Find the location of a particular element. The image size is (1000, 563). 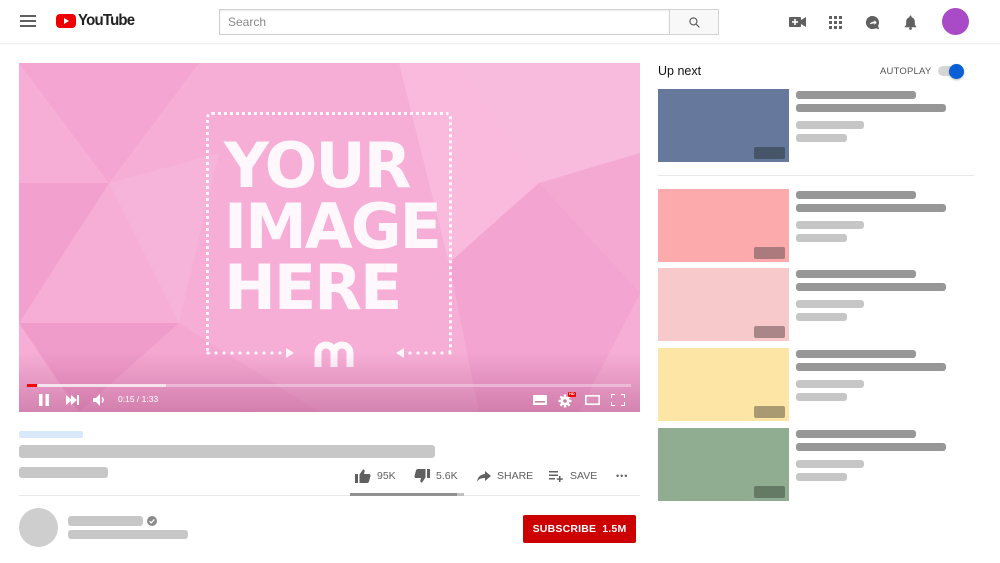

share-icon is located at coordinates (484, 476).